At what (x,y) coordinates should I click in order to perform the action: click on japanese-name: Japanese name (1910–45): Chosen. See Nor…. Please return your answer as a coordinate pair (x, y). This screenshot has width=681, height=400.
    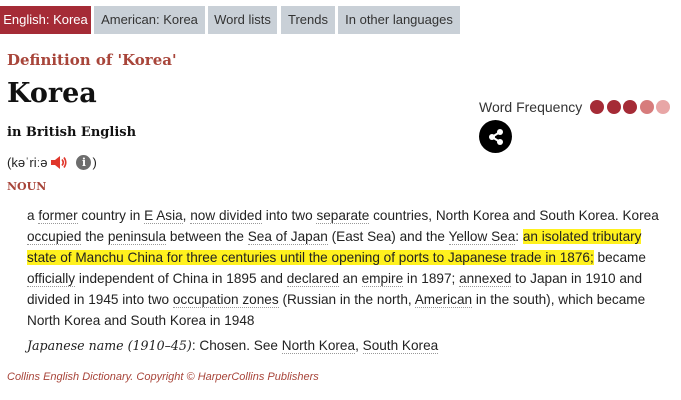
    Looking at the image, I should click on (233, 346).